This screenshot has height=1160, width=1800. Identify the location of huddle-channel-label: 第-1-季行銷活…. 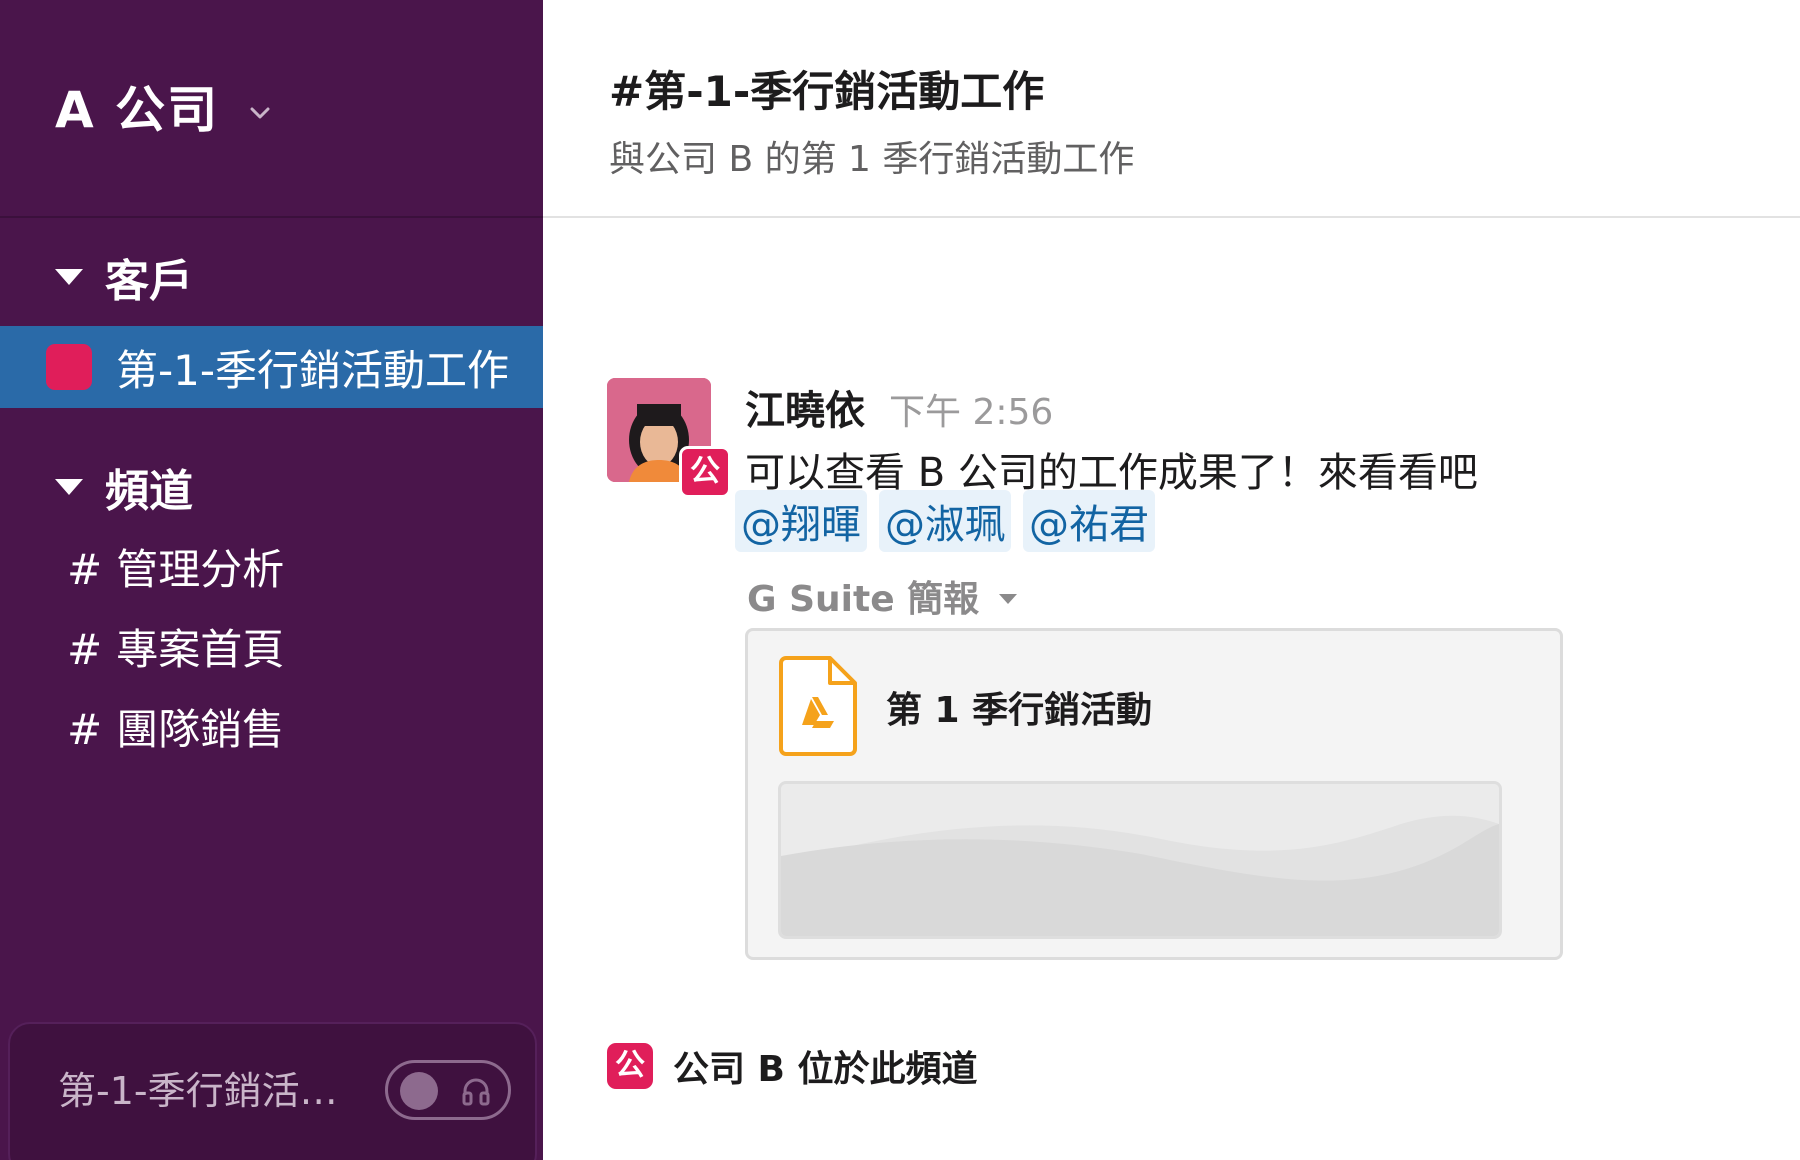
(198, 1091).